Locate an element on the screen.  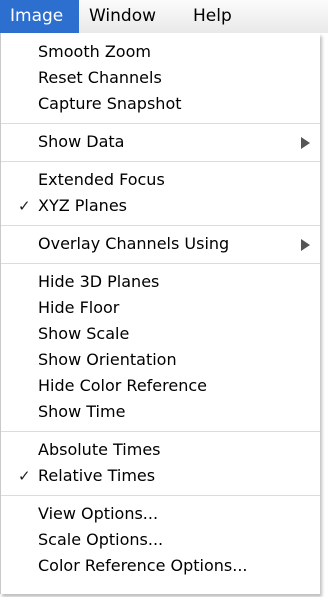
menu-item-show-scale: Show Scale is located at coordinates (160, 334).